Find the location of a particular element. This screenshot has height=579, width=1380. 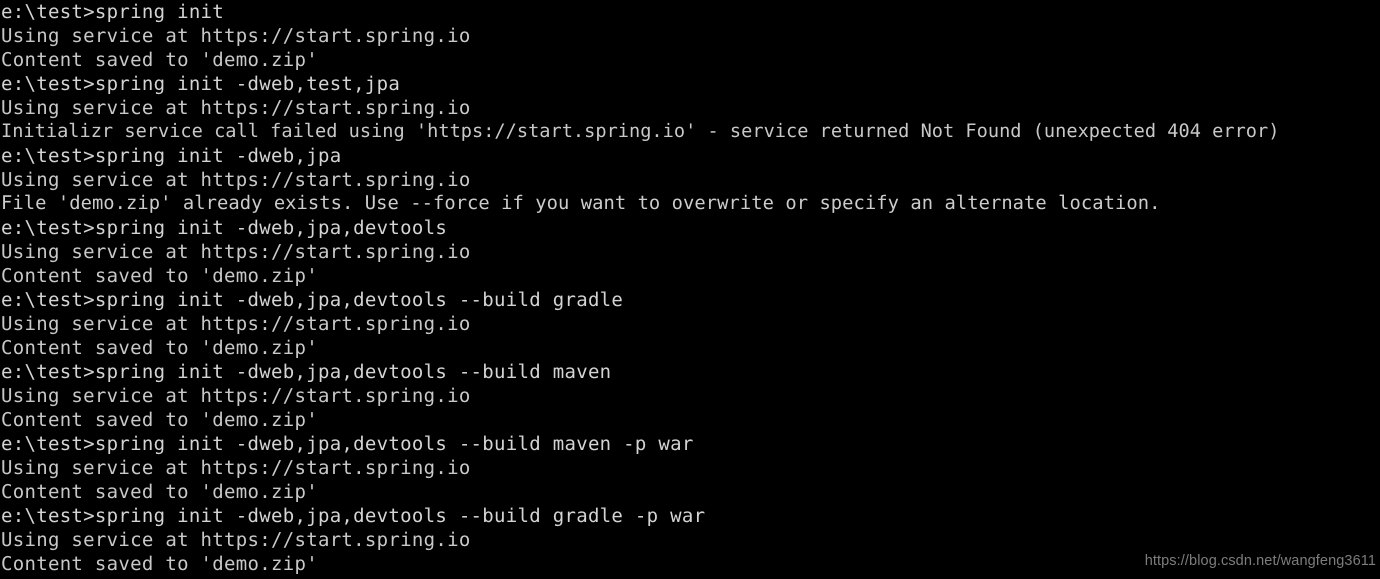

terminal-command-line: e:\test>spring init -dweb,jpa,devtools is located at coordinates (224, 228).